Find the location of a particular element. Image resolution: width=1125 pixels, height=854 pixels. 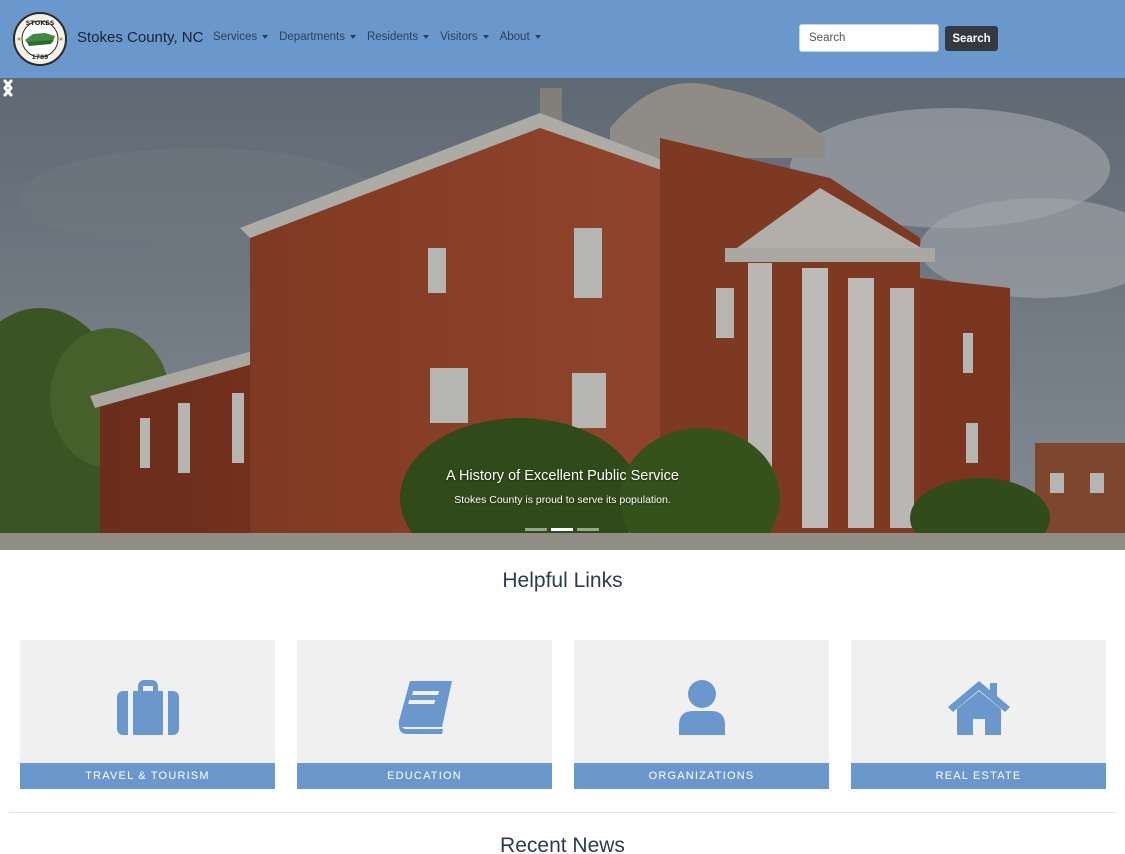

card-label: TRAVEL & TOURISM is located at coordinates (147, 776).